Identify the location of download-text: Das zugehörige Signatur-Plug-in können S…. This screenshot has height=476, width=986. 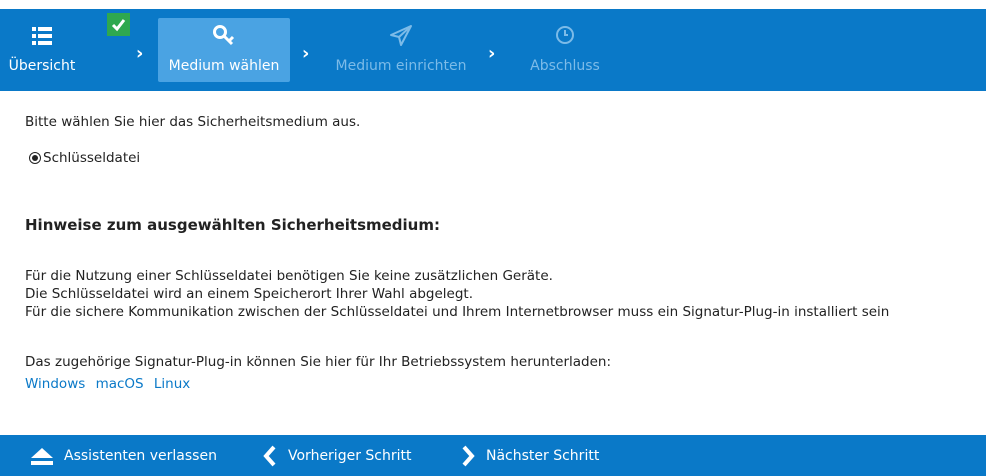
(318, 362).